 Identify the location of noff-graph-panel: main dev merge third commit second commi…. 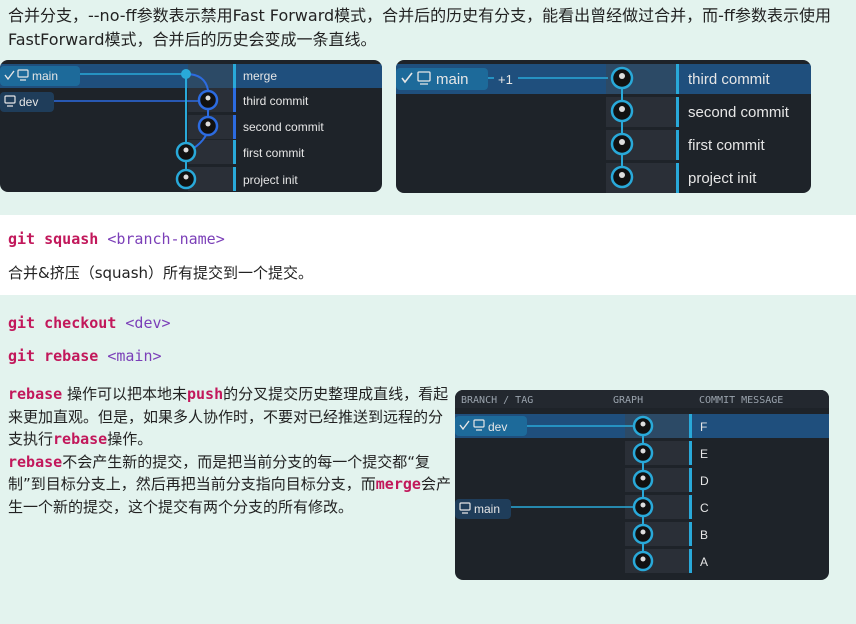
(191, 126).